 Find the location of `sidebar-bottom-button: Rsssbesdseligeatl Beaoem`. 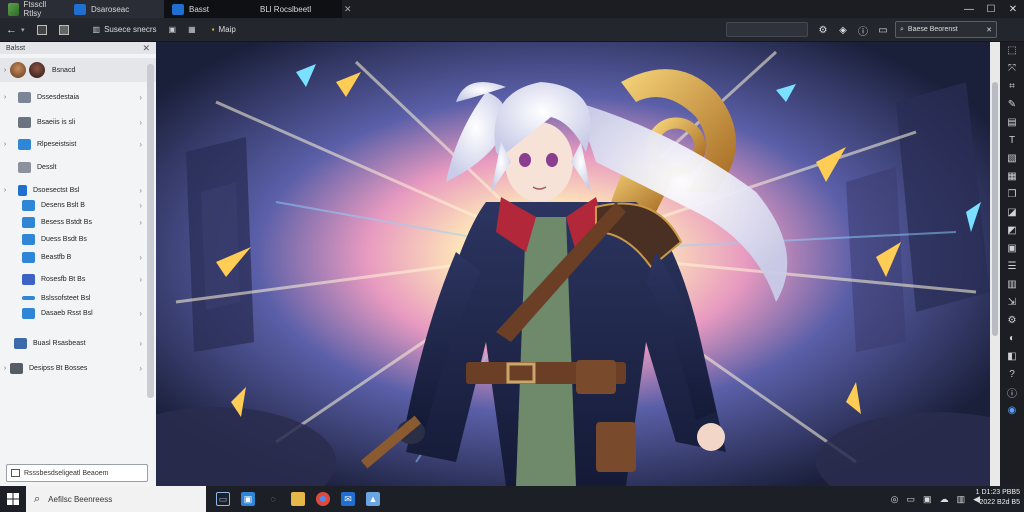

sidebar-bottom-button: Rsssbesdseligeatl Beaoem is located at coordinates (77, 473).